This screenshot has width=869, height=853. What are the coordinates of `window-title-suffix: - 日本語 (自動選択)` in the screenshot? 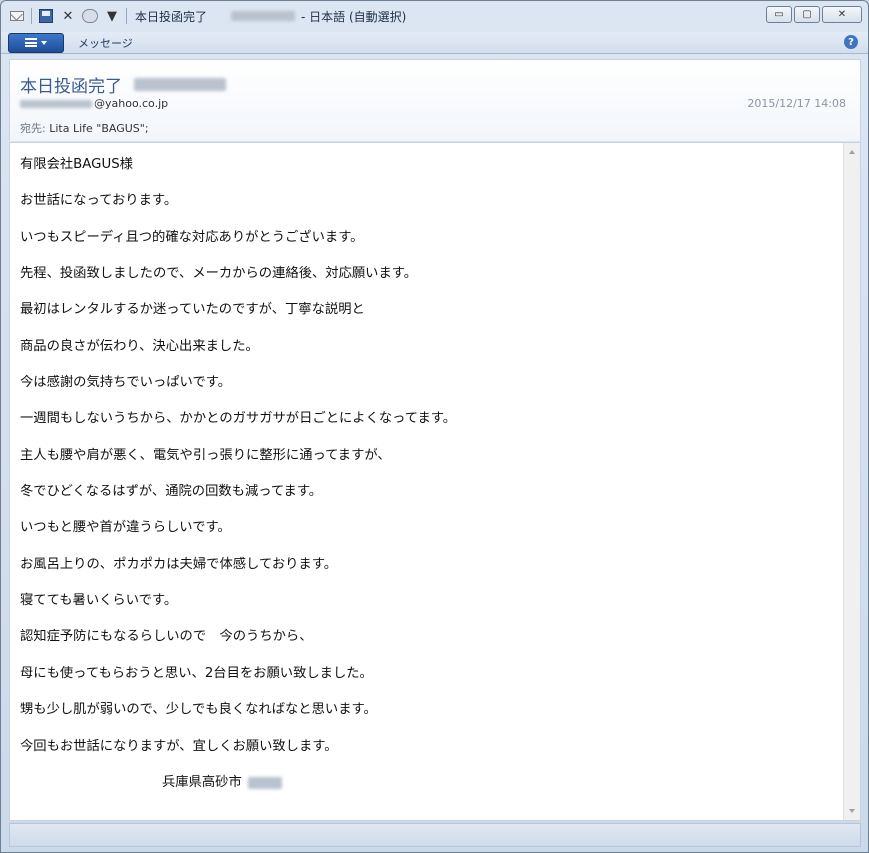 It's located at (354, 16).